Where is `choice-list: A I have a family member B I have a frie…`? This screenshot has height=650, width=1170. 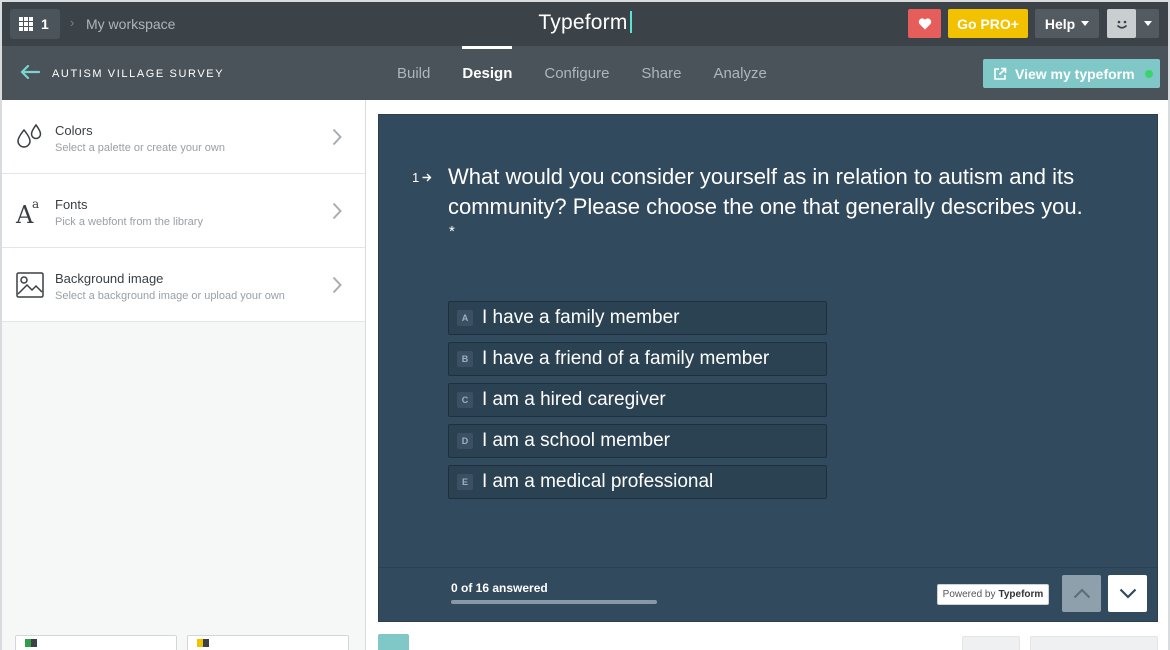 choice-list: A I have a family member B I have a frie… is located at coordinates (637, 403).